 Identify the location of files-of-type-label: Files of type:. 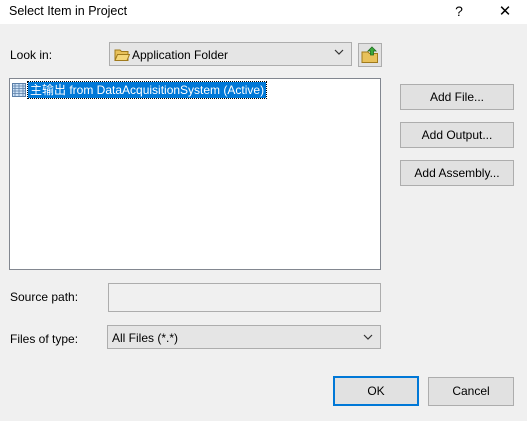
(44, 339).